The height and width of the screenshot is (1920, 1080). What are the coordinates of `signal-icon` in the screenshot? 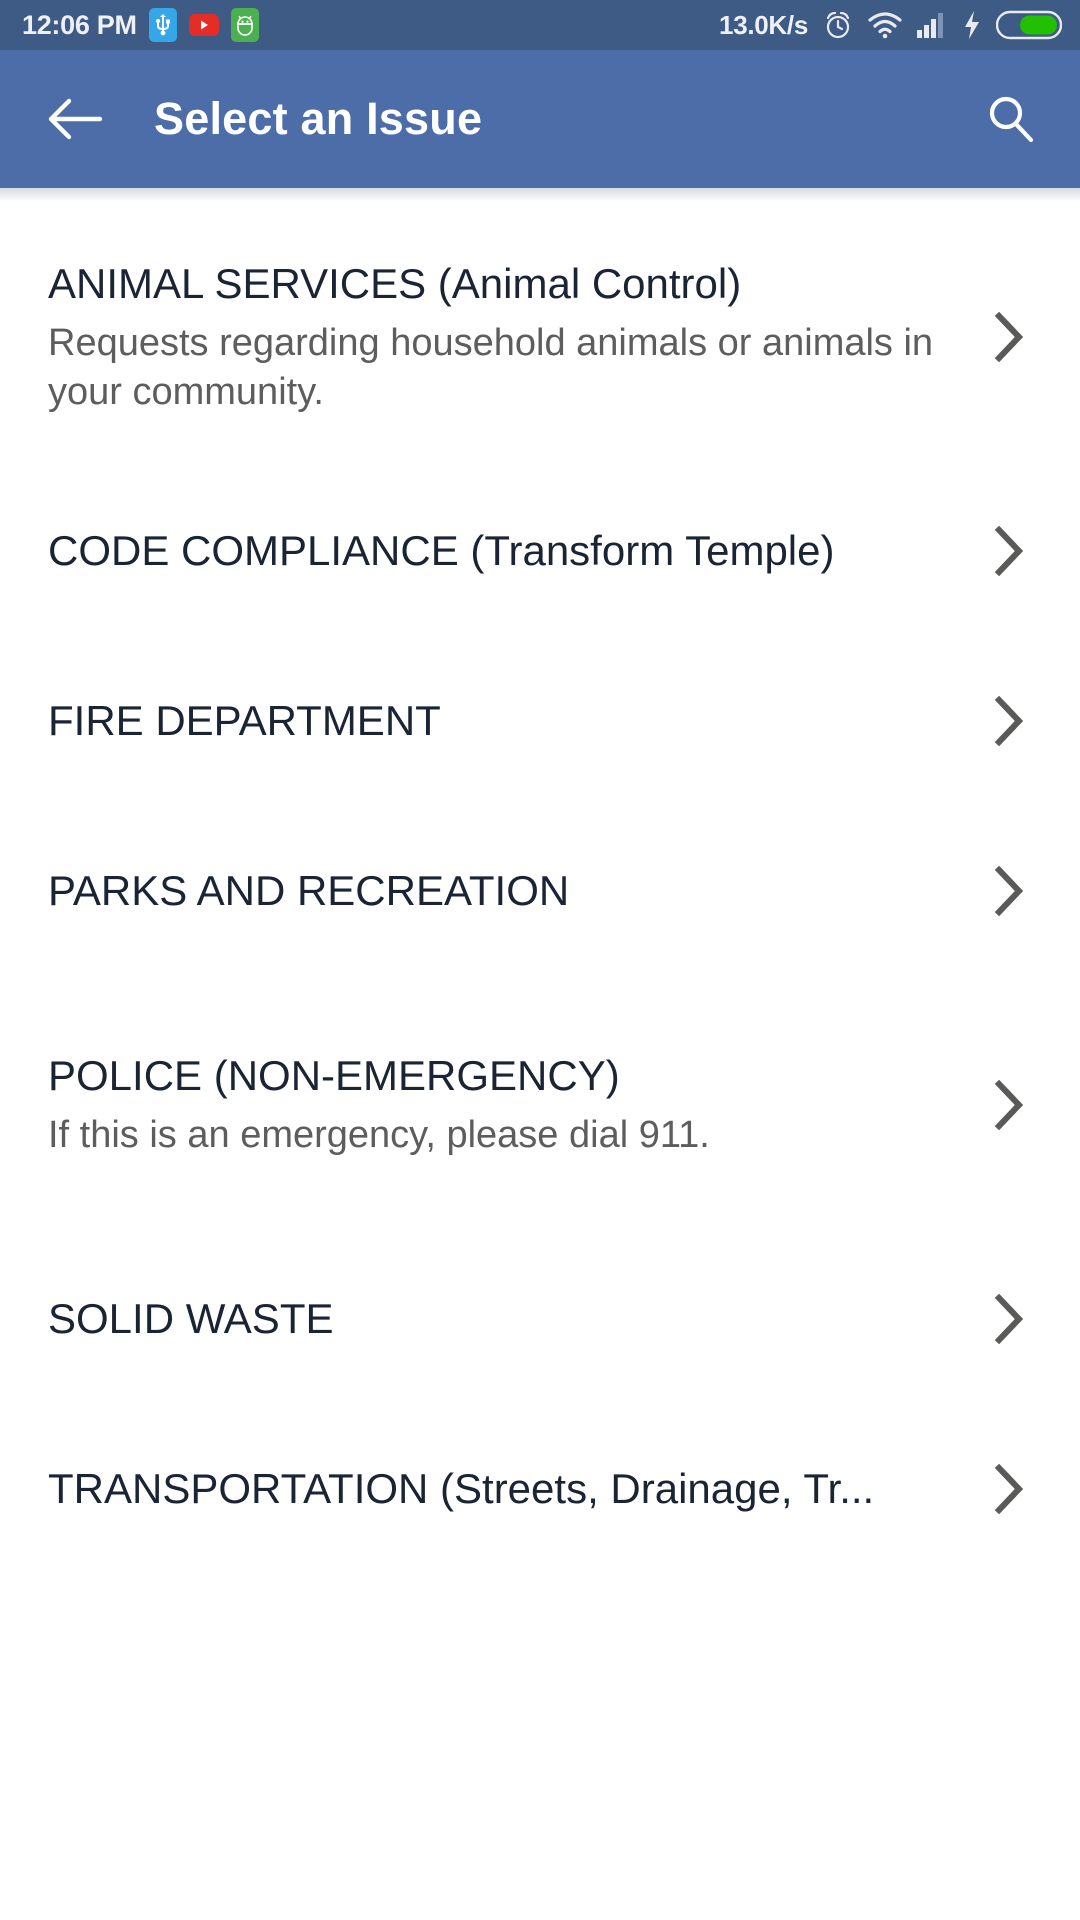 It's located at (932, 25).